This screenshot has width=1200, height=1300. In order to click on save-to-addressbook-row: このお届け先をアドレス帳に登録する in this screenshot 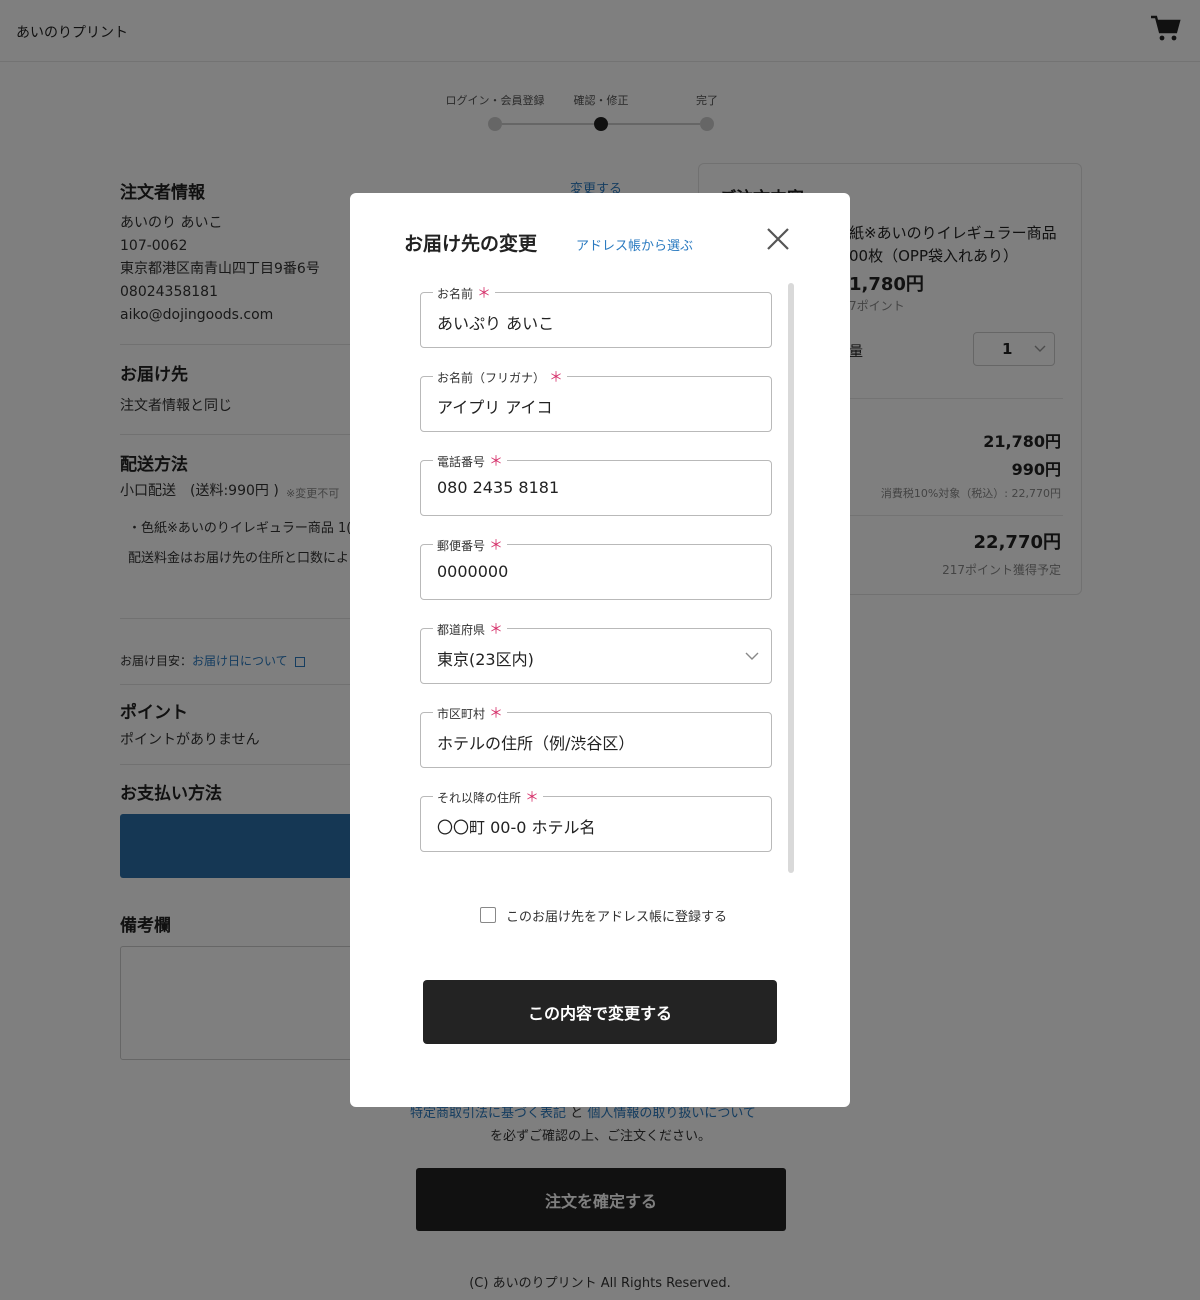, I will do `click(604, 915)`.